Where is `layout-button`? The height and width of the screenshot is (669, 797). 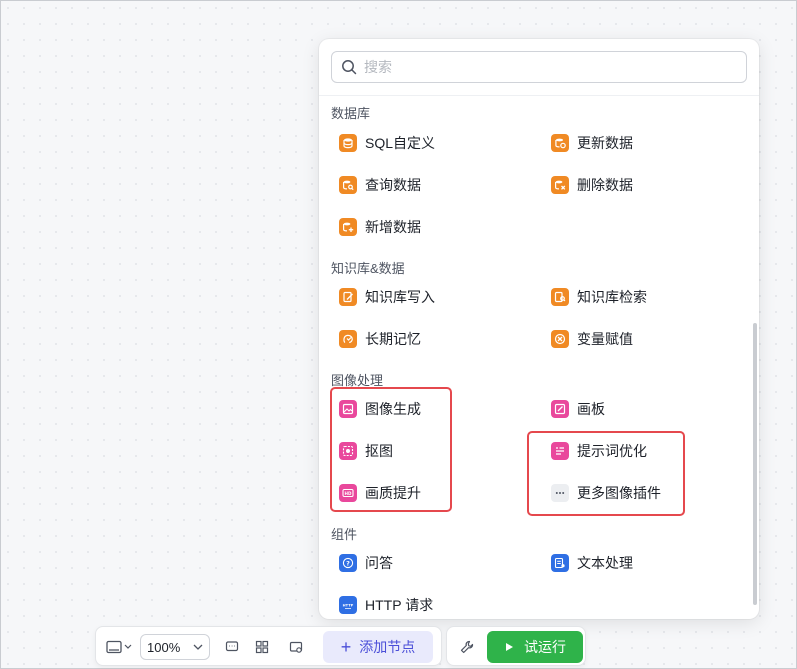 layout-button is located at coordinates (262, 647).